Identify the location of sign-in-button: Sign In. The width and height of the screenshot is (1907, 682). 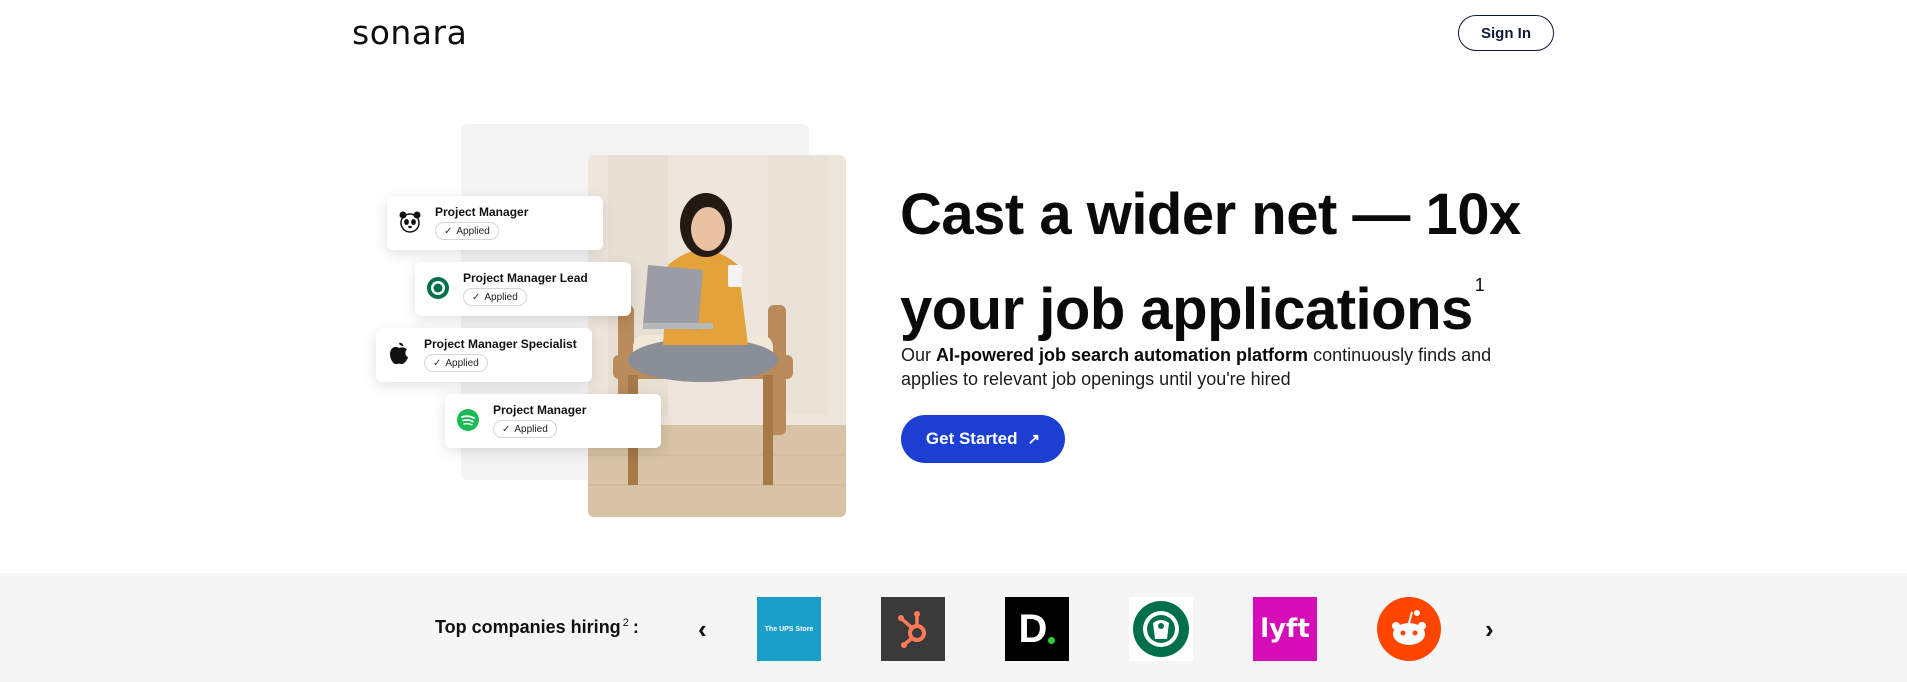
(1506, 33).